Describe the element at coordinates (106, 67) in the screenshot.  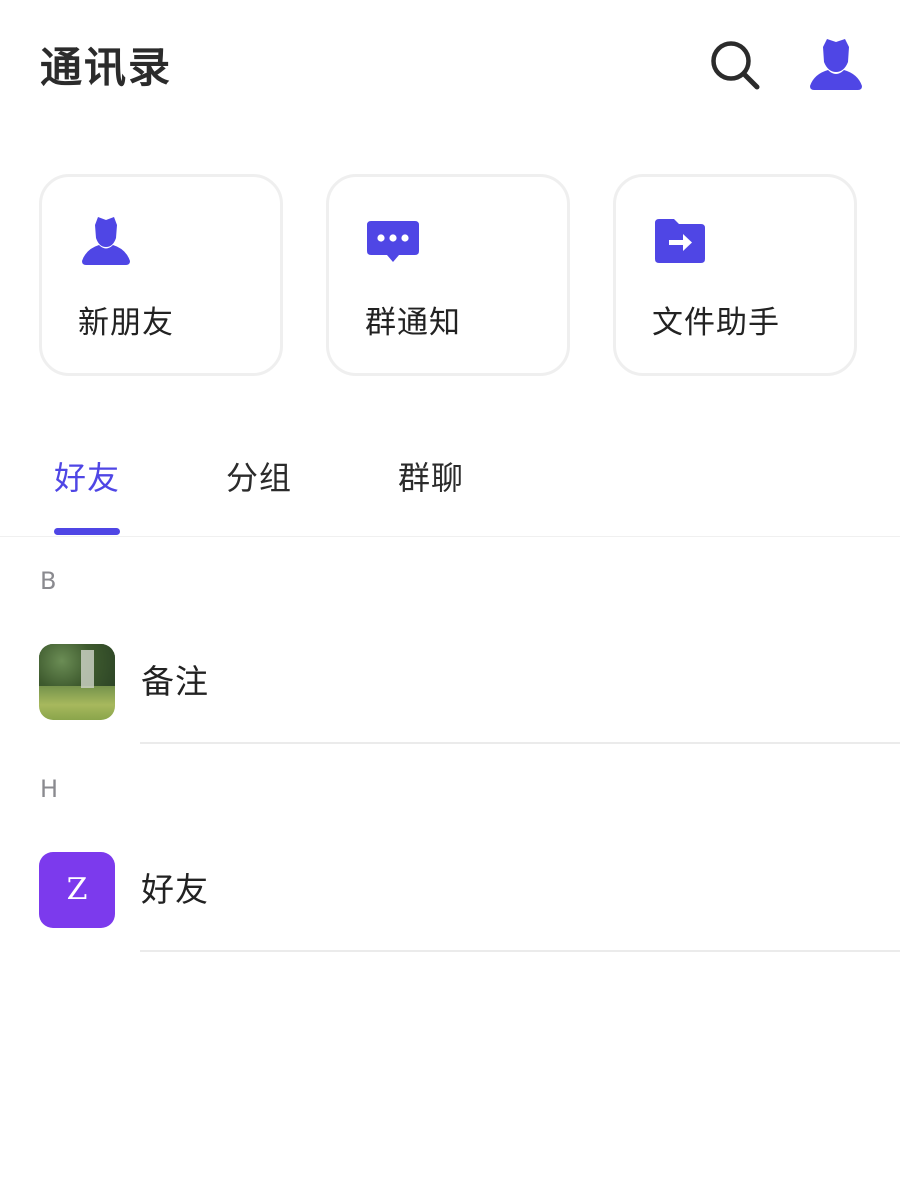
I see `page-title: 通讯录` at that location.